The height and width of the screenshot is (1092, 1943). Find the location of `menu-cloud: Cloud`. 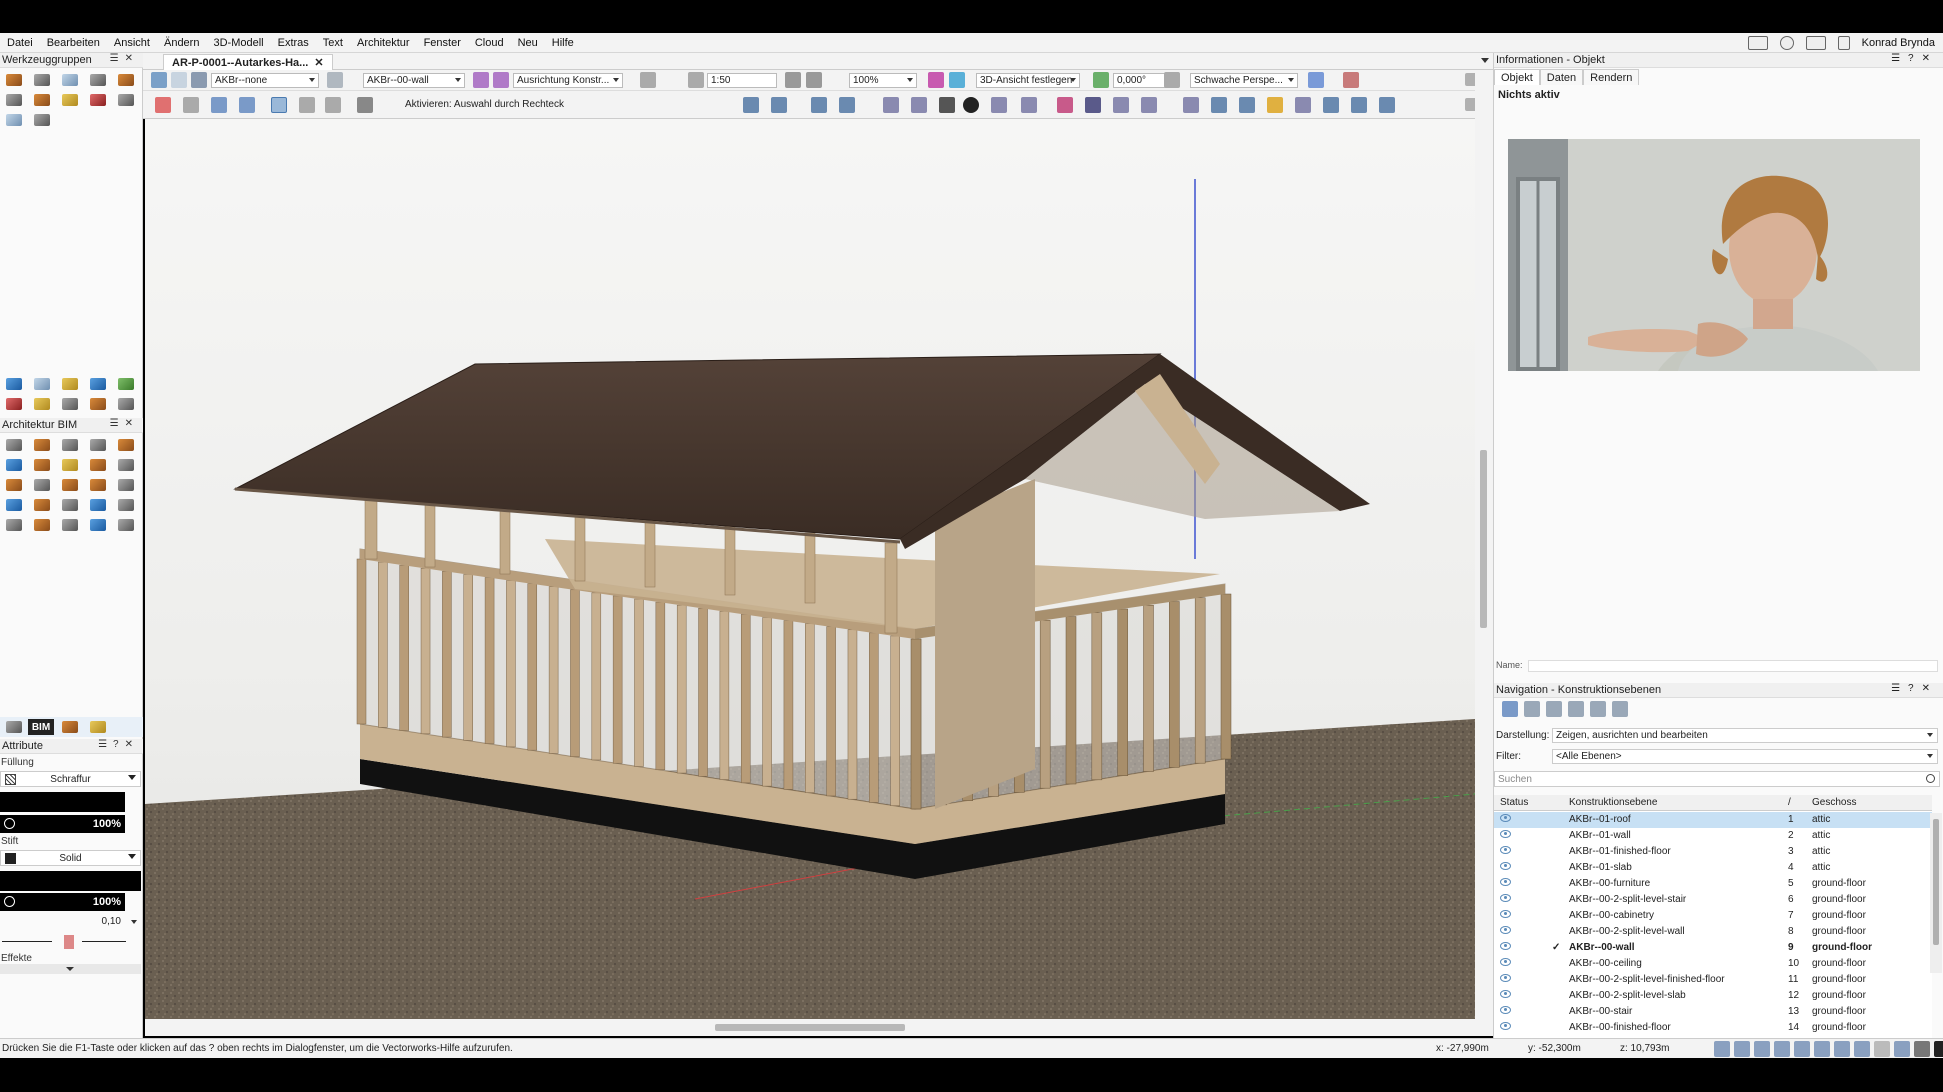

menu-cloud: Cloud is located at coordinates (489, 43).